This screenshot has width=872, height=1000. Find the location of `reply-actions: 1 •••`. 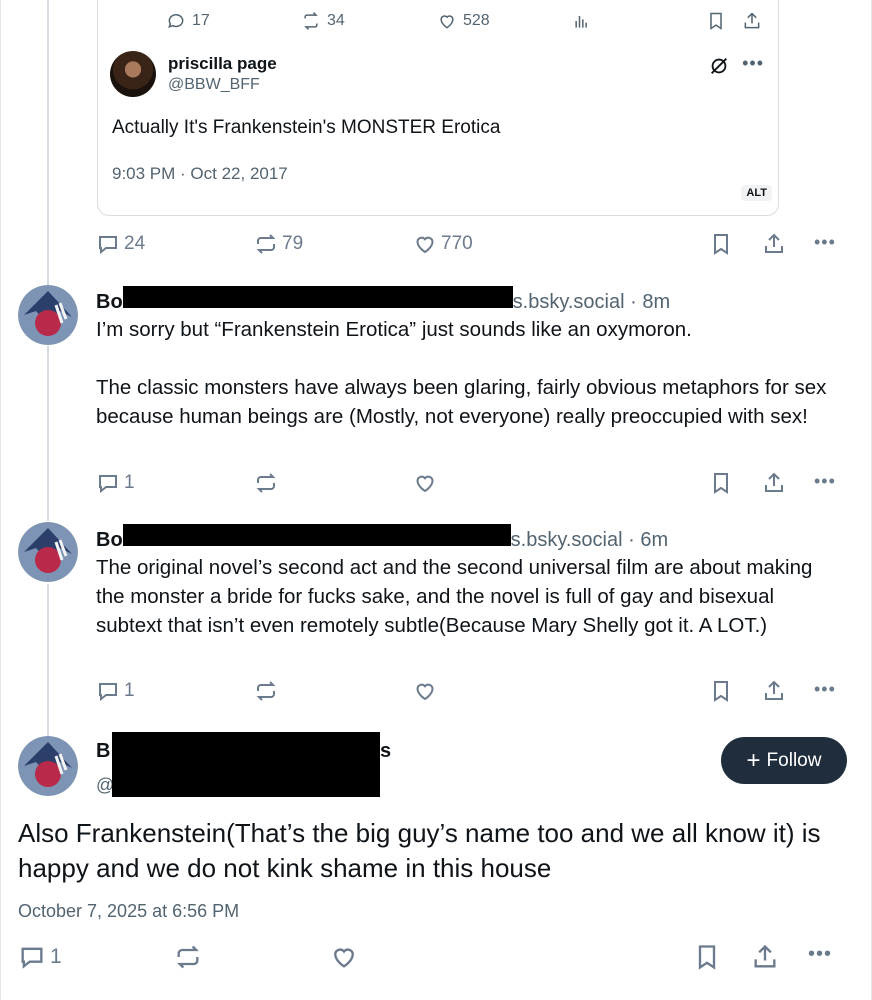

reply-actions: 1 ••• is located at coordinates (436, 693).